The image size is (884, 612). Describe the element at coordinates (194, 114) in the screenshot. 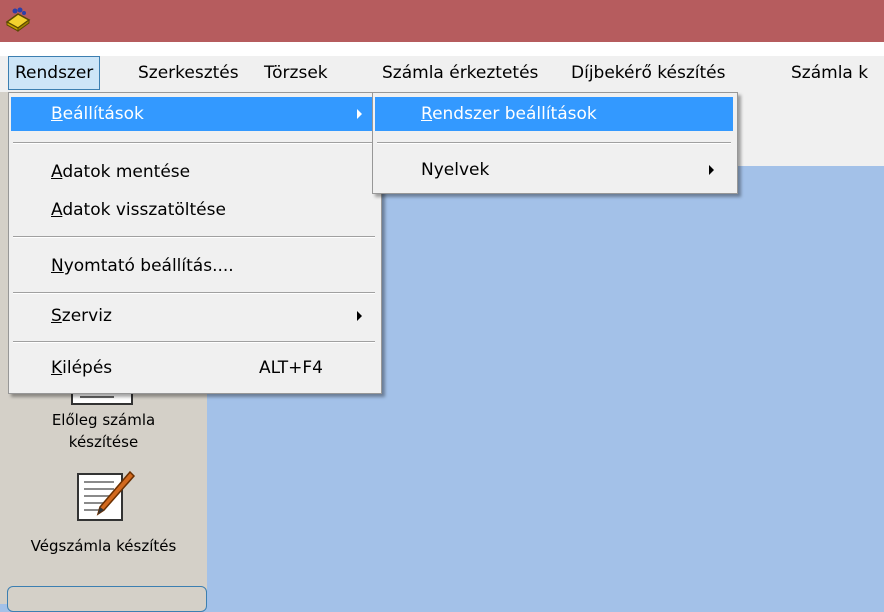

I see `menu-item-beallitasok: Beállítások` at that location.